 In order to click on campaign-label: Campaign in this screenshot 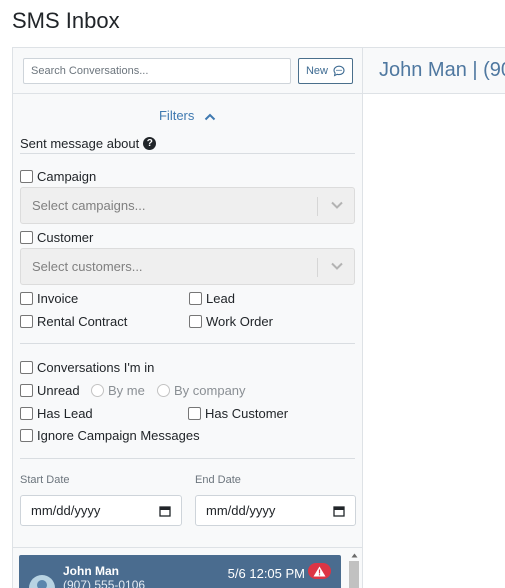, I will do `click(67, 176)`.